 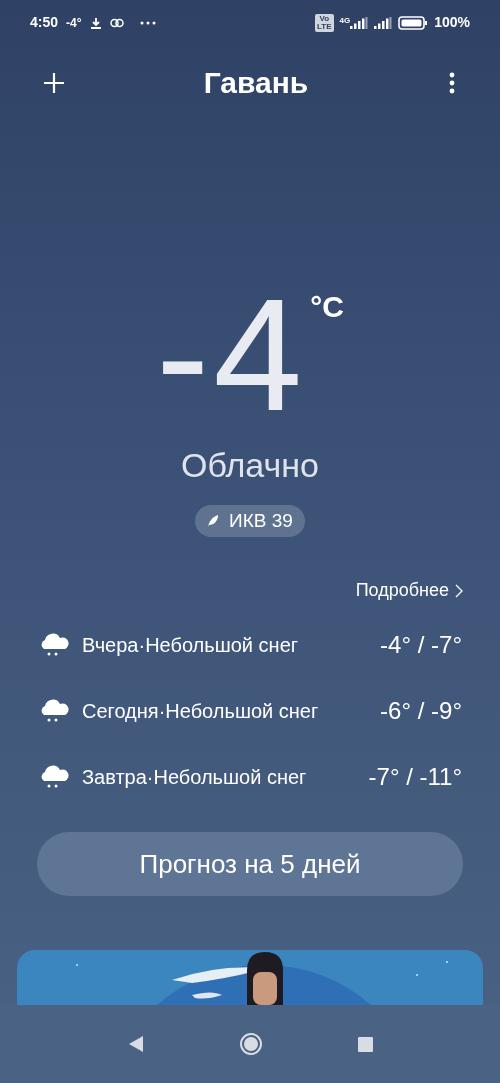 What do you see at coordinates (44, 22) in the screenshot?
I see `status-time: 4:50` at bounding box center [44, 22].